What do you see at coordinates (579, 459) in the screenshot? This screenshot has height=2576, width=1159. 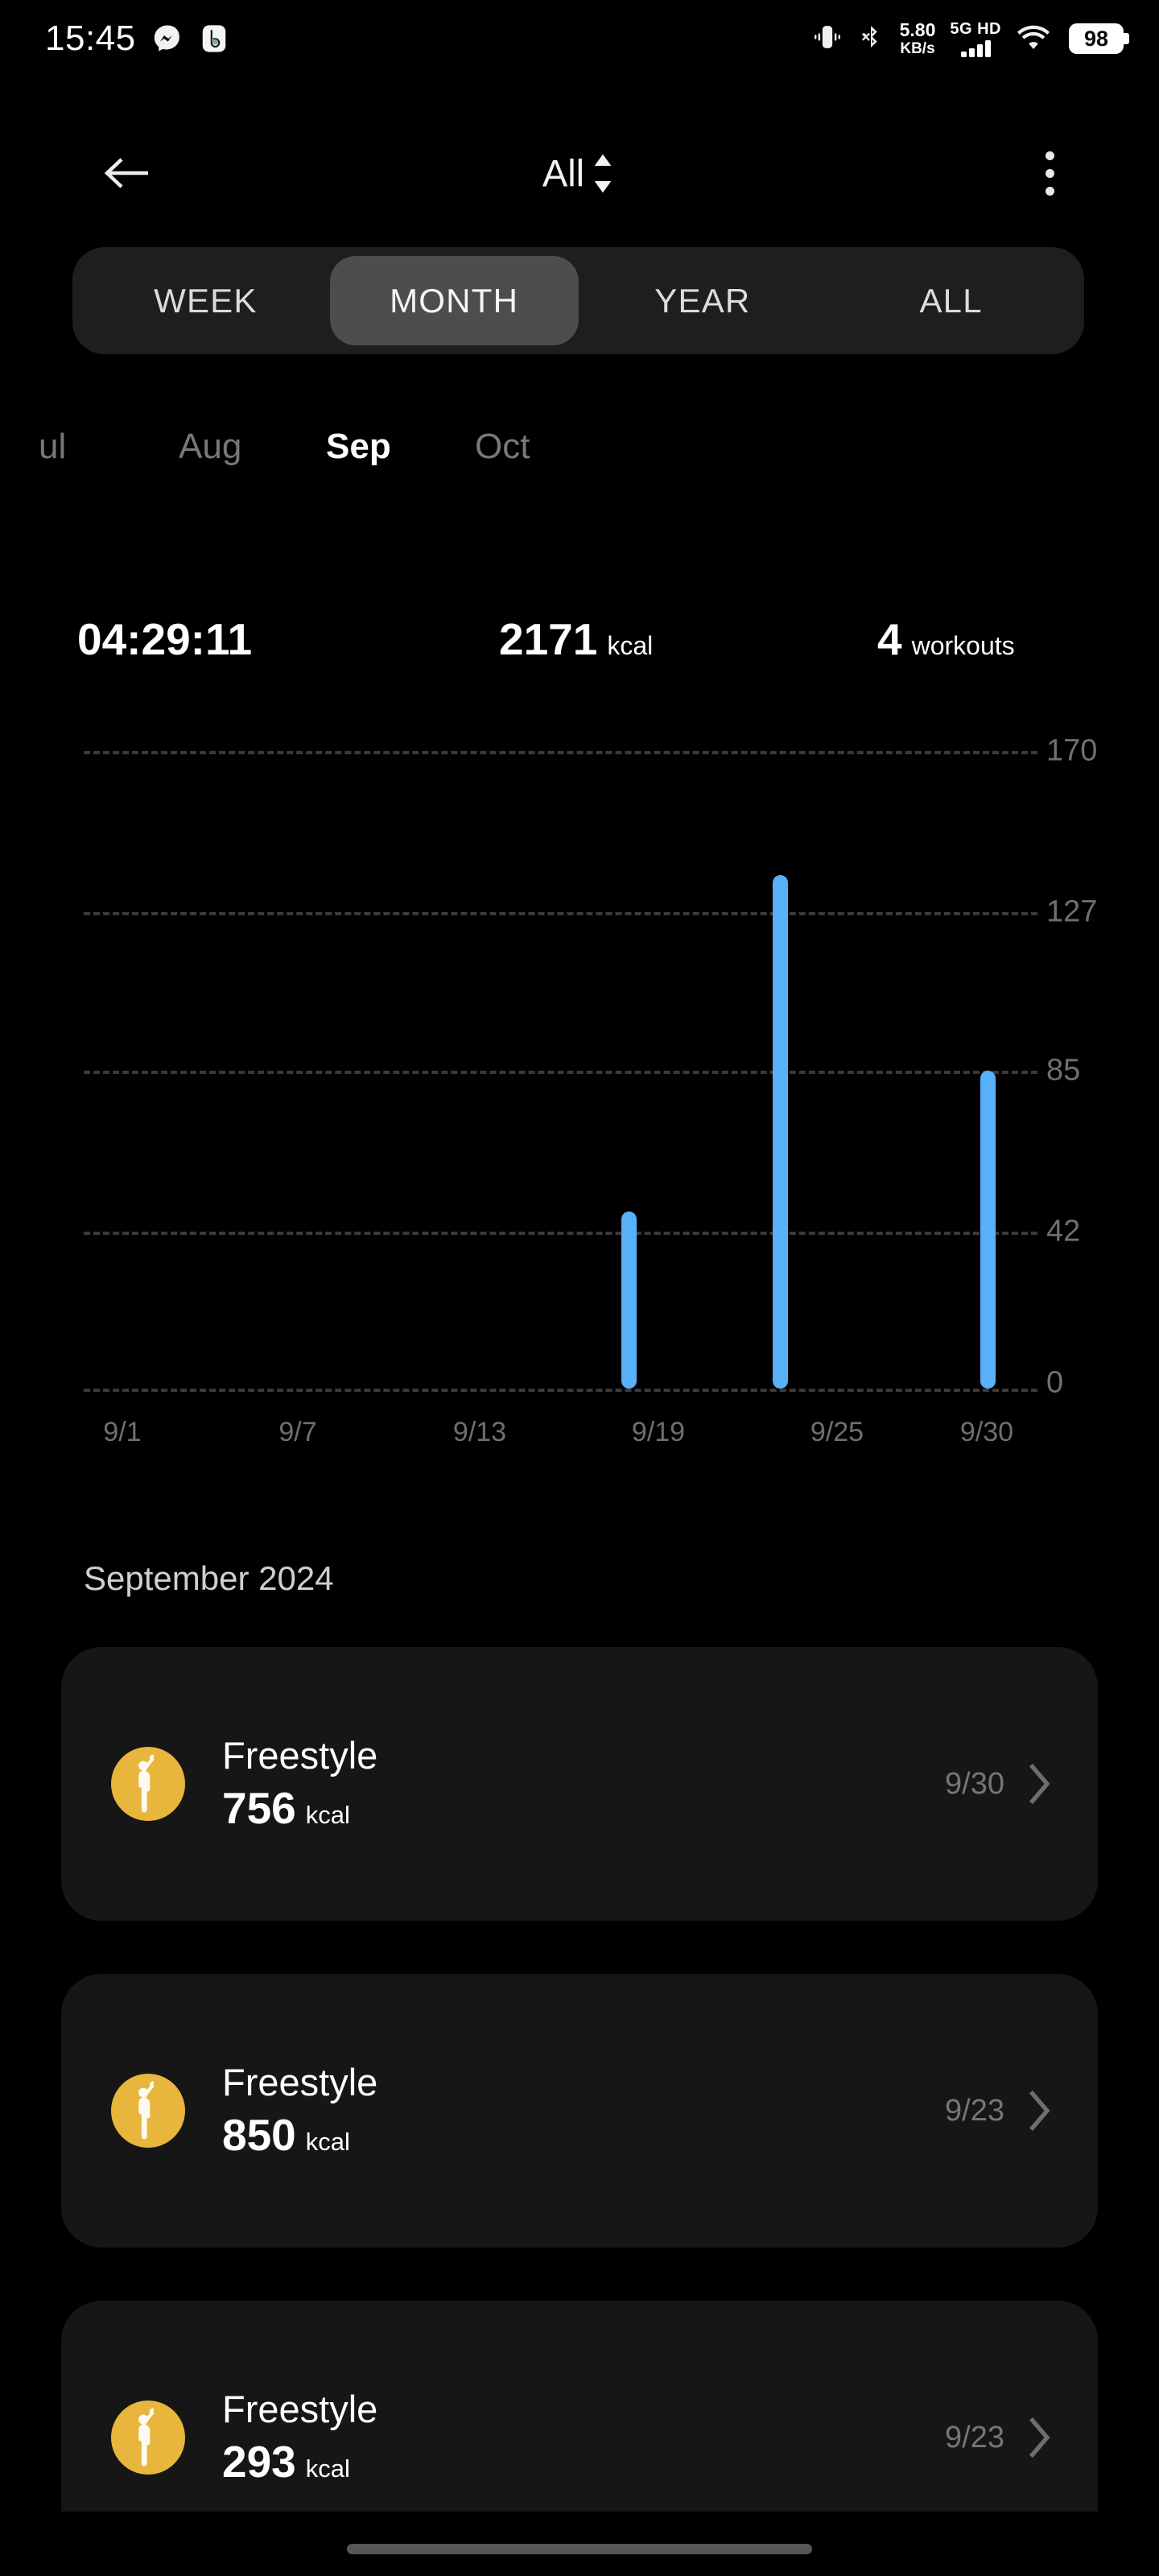 I see `month-strip: ul Aug Sep Oct` at bounding box center [579, 459].